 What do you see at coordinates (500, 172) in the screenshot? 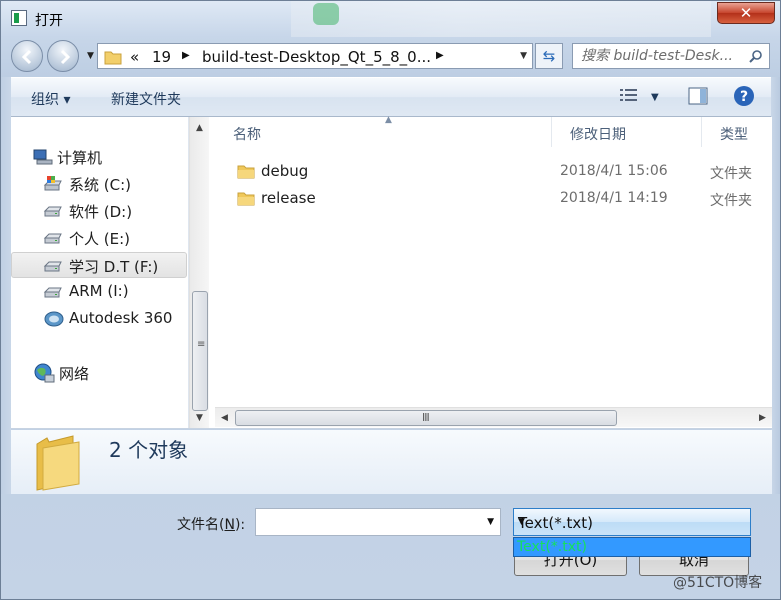
I see `file-row-debug: debug 2018/4/1 15:06 文件夹` at bounding box center [500, 172].